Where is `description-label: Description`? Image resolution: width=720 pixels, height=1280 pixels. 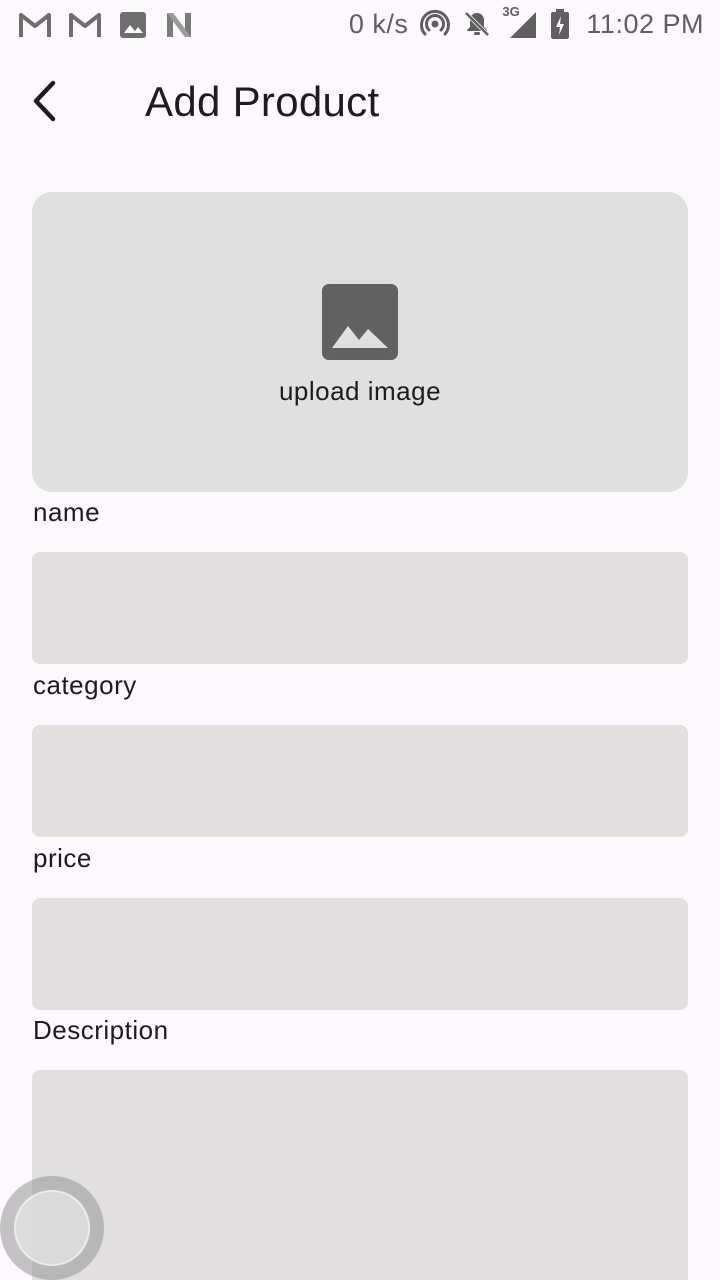
description-label: Description is located at coordinates (101, 1030).